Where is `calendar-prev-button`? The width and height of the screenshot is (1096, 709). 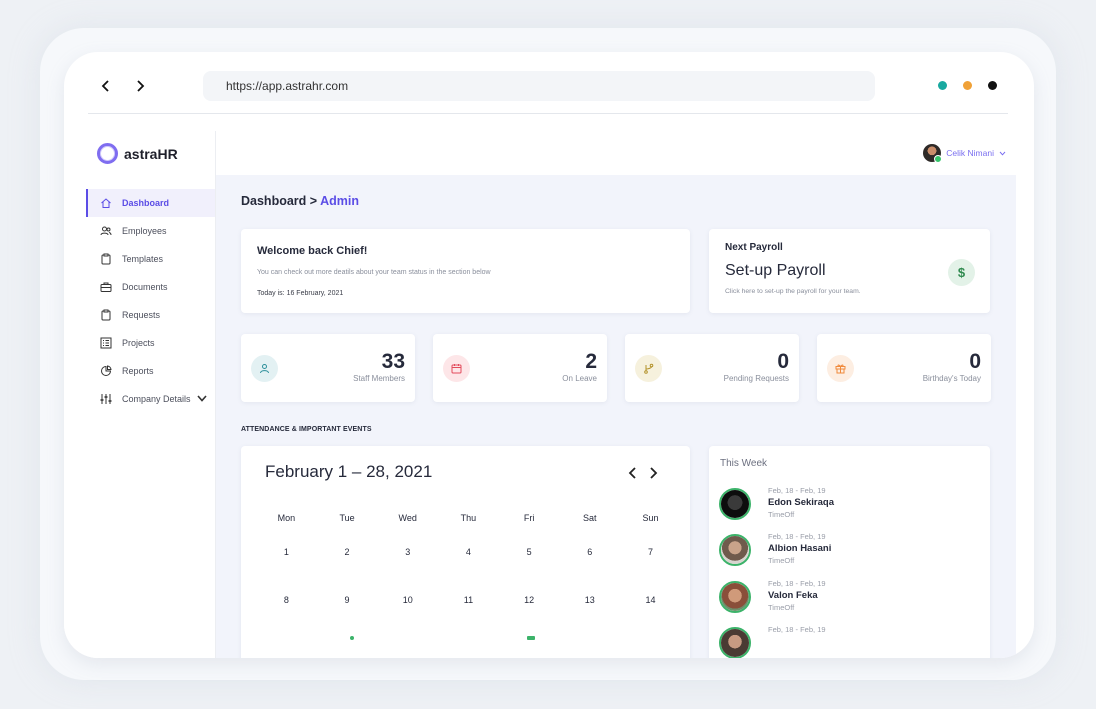
calendar-prev-button is located at coordinates (632, 473).